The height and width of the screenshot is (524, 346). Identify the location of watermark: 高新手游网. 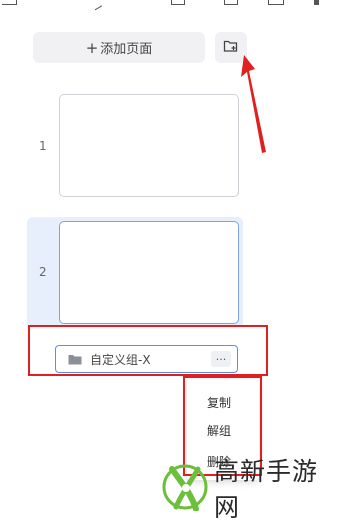
(252, 489).